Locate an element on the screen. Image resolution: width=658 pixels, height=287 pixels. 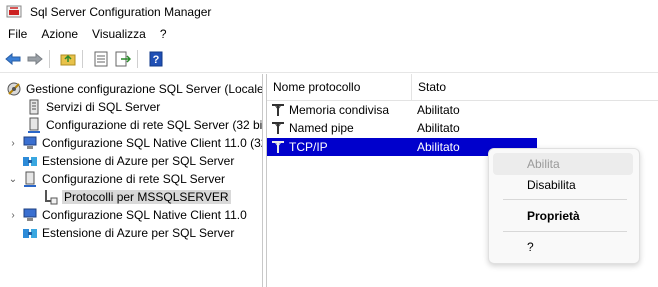
tree-item-services: Servizi di SQL Server is located at coordinates (93, 107).